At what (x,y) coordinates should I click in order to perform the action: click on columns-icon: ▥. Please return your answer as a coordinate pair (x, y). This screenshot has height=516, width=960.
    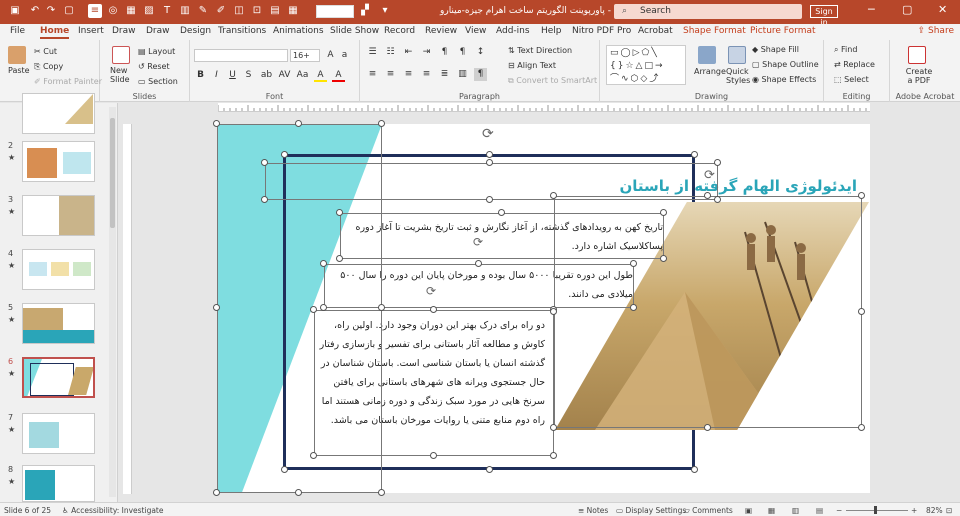
    Looking at the image, I should click on (462, 74).